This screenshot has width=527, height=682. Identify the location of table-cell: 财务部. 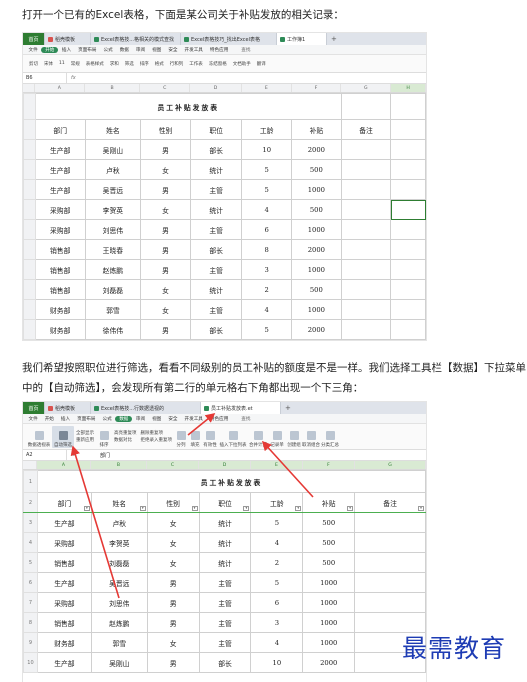
(60, 309).